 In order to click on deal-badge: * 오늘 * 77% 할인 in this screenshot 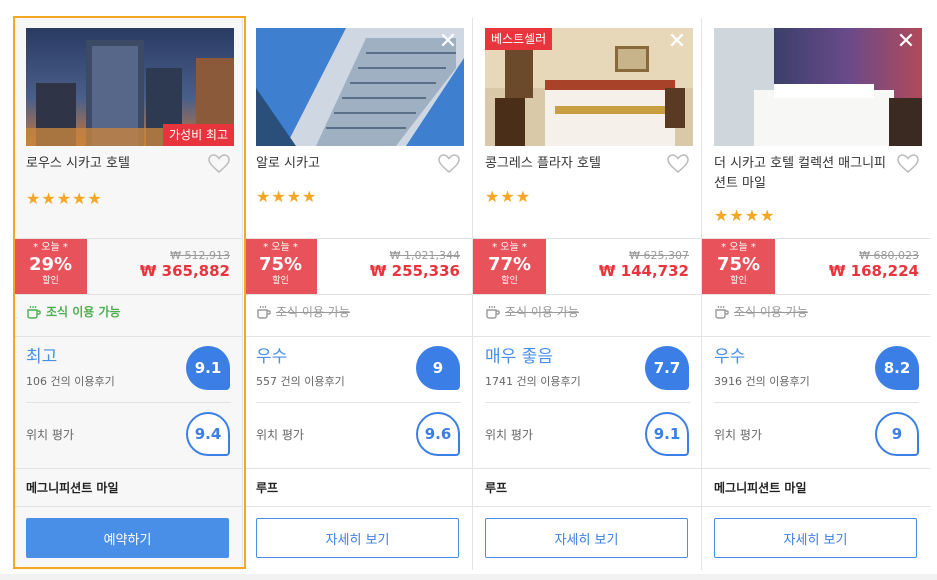, I will do `click(509, 267)`.